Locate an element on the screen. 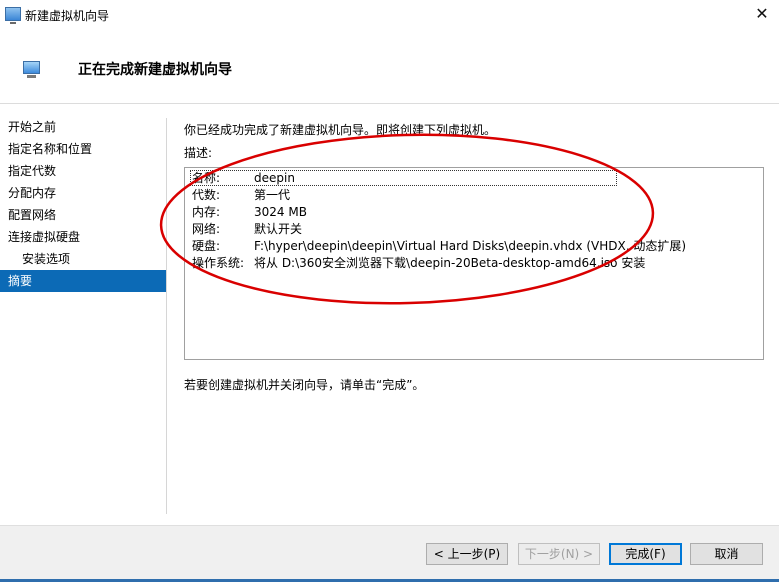 This screenshot has height=582, width=779. sidebar-item-network: 配置网络 is located at coordinates (83, 215).